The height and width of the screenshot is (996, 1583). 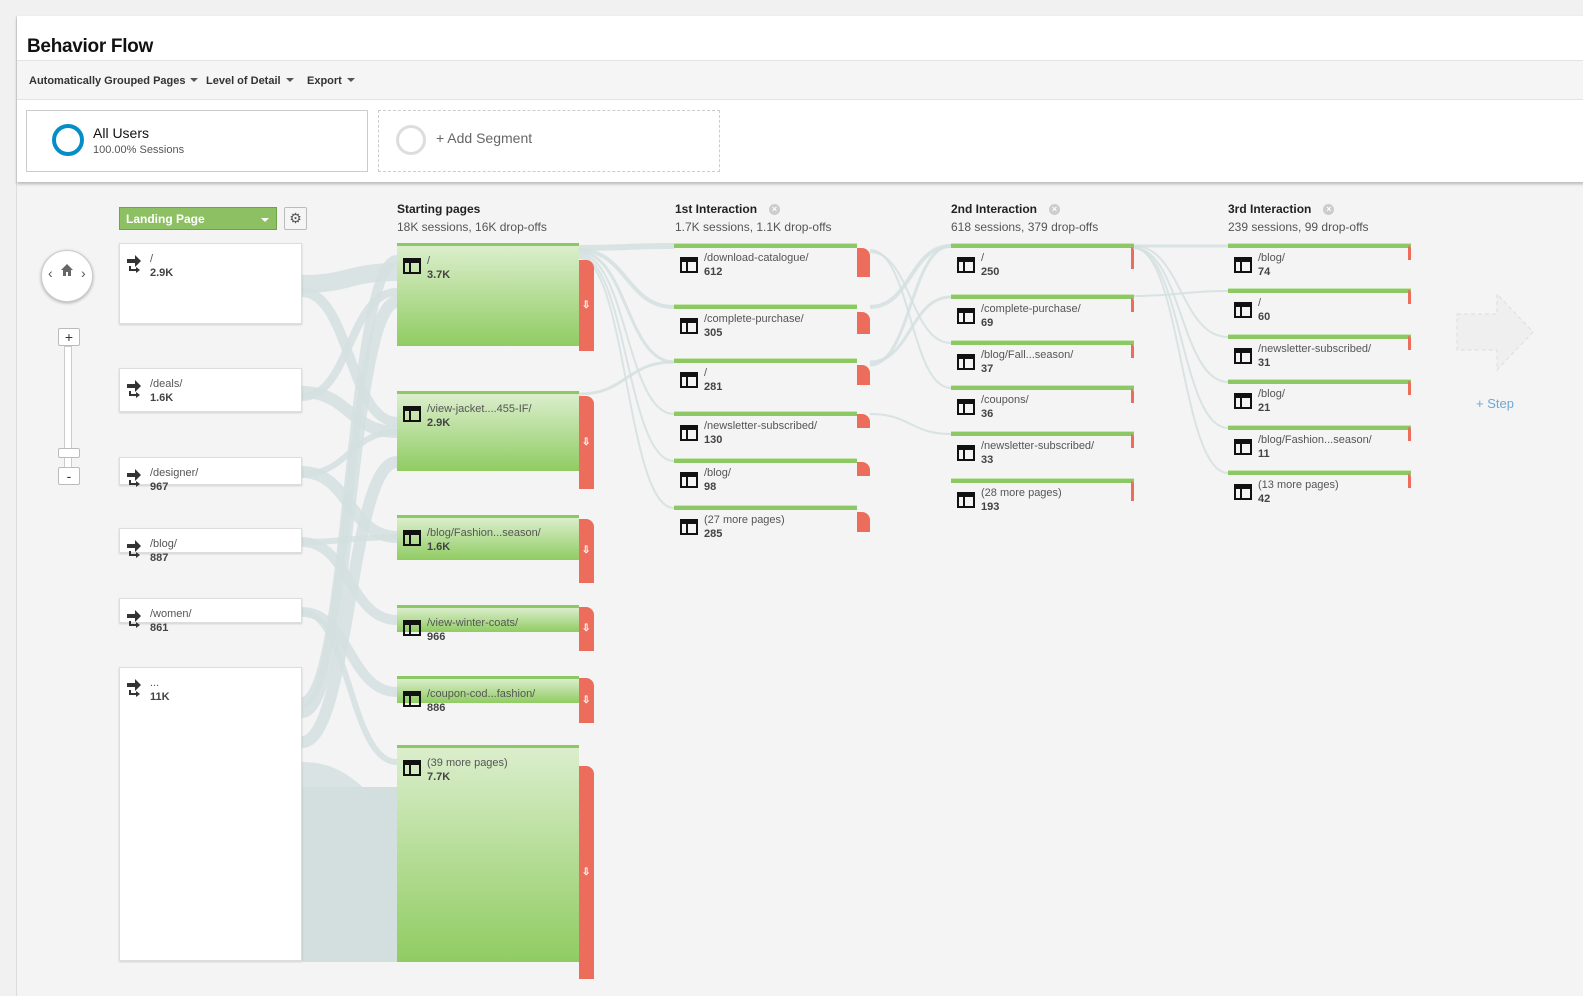 I want to click on caret-down-icon, so click(x=194, y=80).